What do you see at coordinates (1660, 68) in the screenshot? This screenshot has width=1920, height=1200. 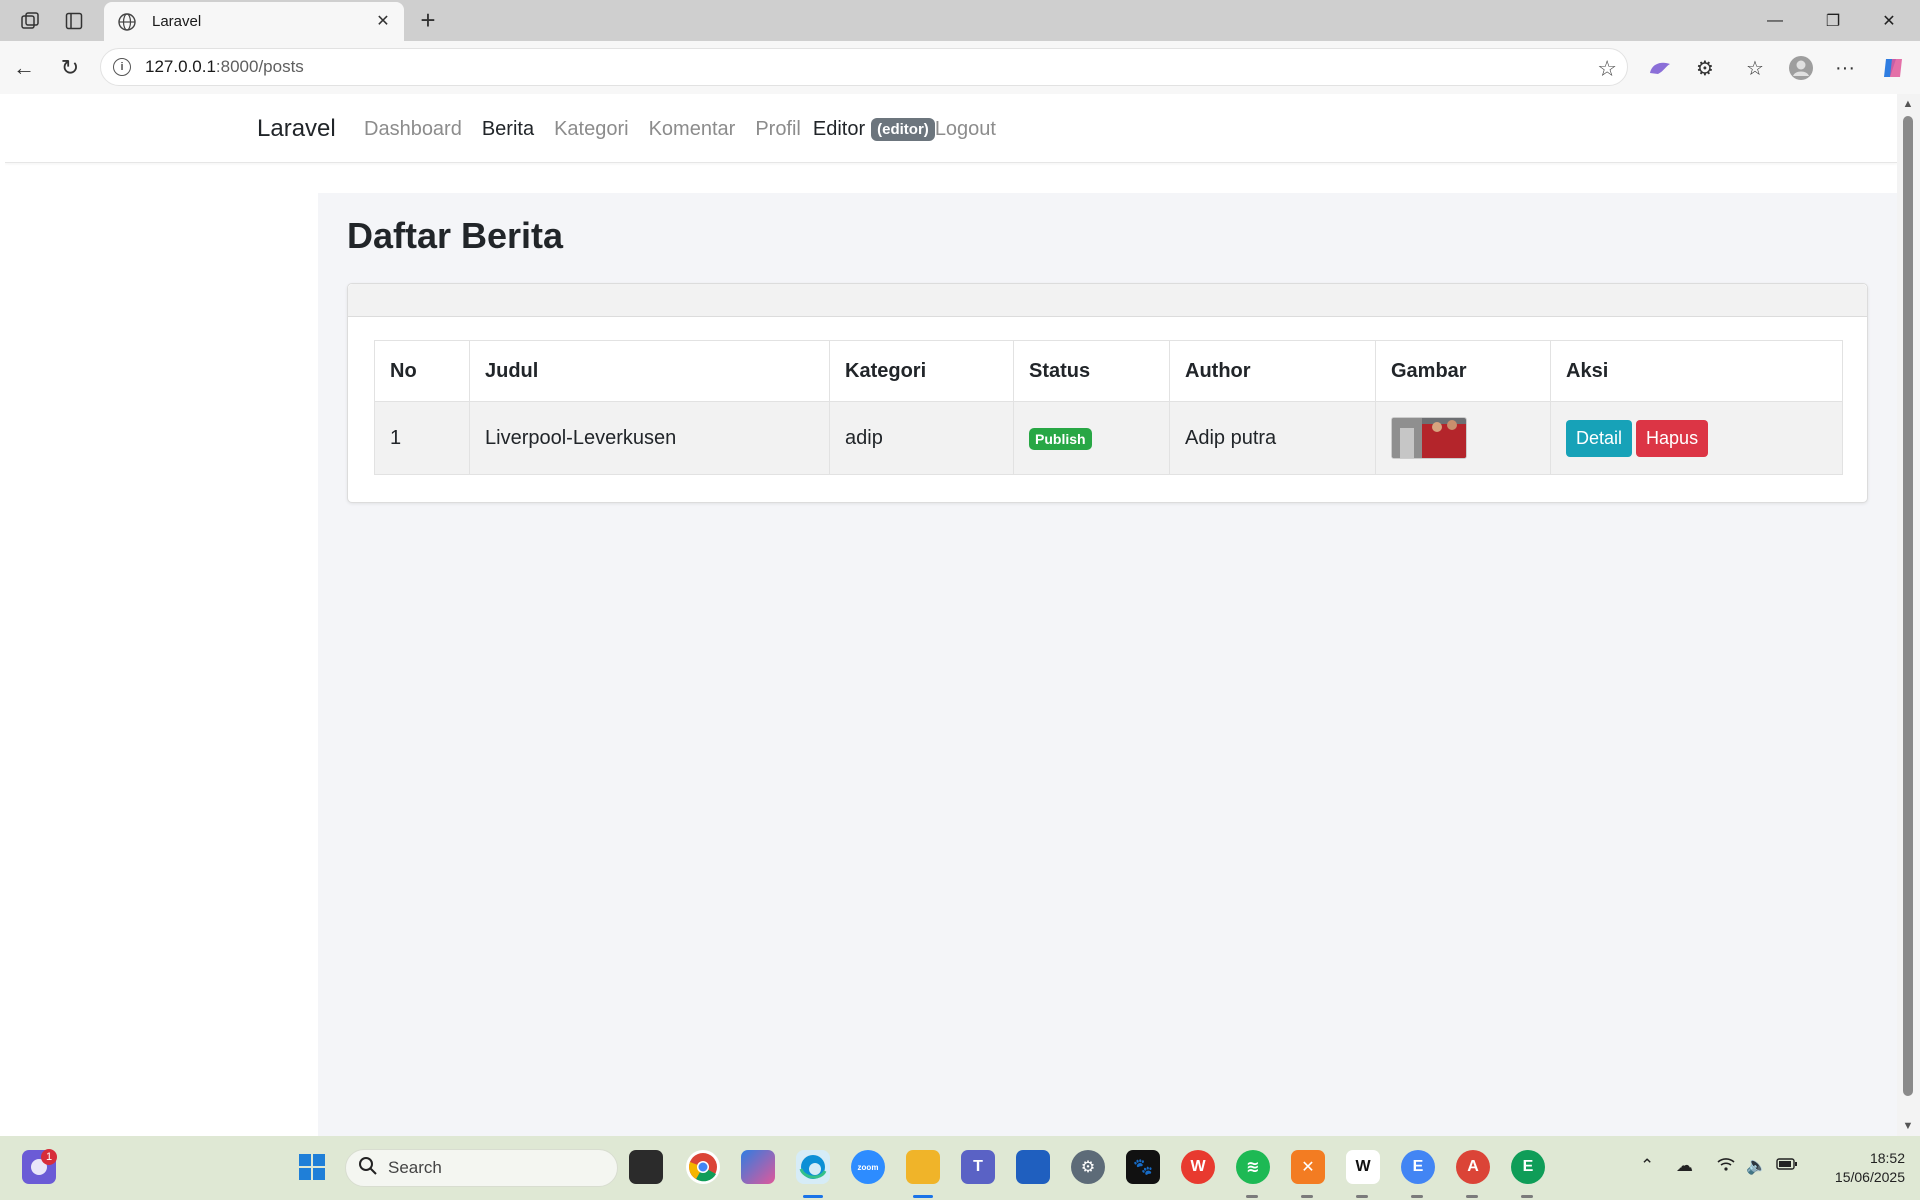 I see `copilot-extension-icon` at bounding box center [1660, 68].